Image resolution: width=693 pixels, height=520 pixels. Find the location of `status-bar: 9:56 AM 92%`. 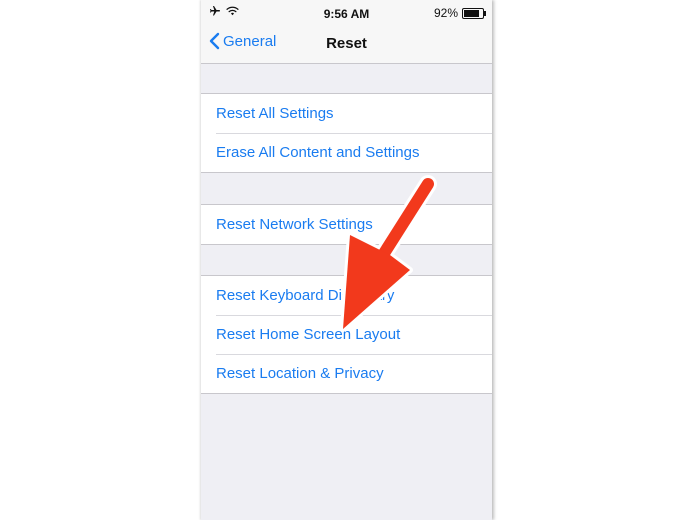

status-bar: 9:56 AM 92% is located at coordinates (346, 13).